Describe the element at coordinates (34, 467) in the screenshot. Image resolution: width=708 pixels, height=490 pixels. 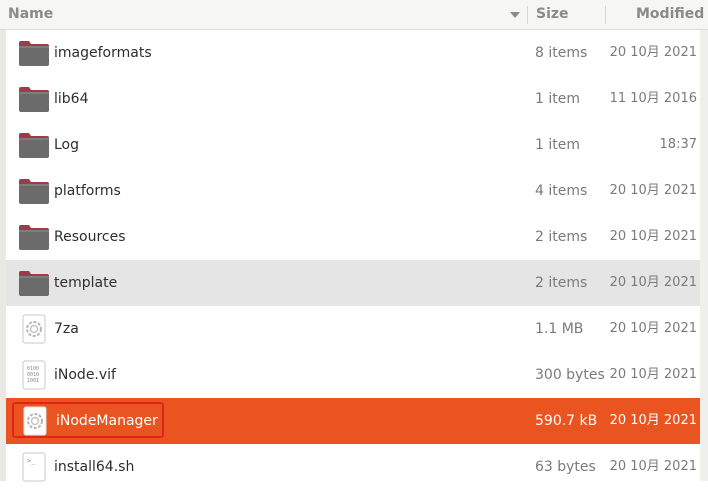
I see `shell-script-icon: >_` at that location.